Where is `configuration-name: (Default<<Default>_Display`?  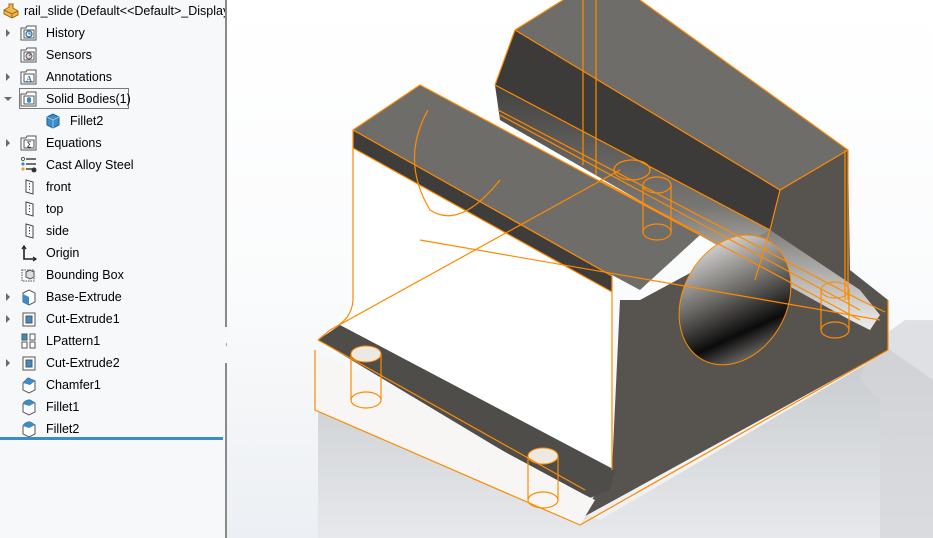 configuration-name: (Default<<Default>_Display is located at coordinates (153, 11).